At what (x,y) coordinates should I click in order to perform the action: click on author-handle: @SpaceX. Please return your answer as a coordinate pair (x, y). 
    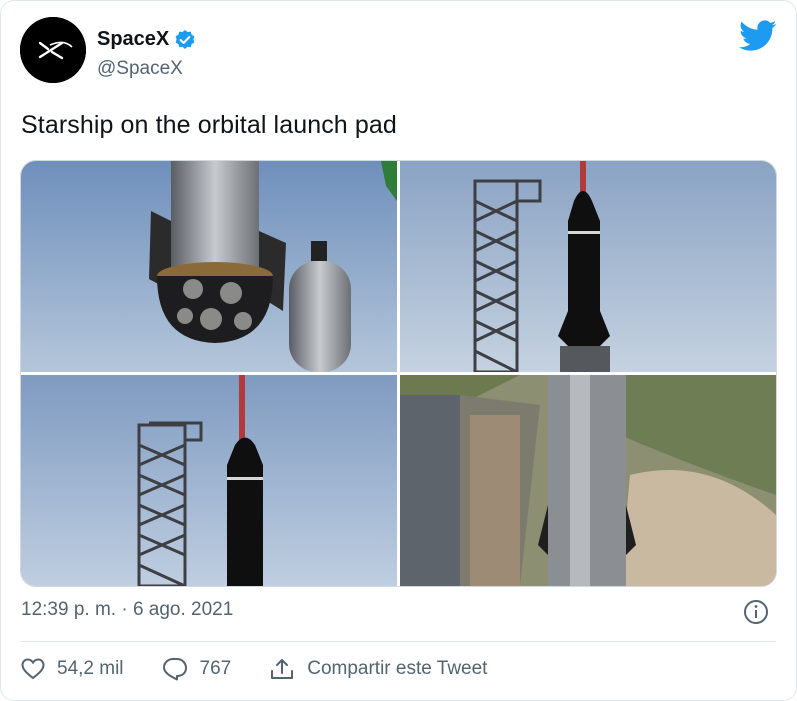
    Looking at the image, I should click on (140, 69).